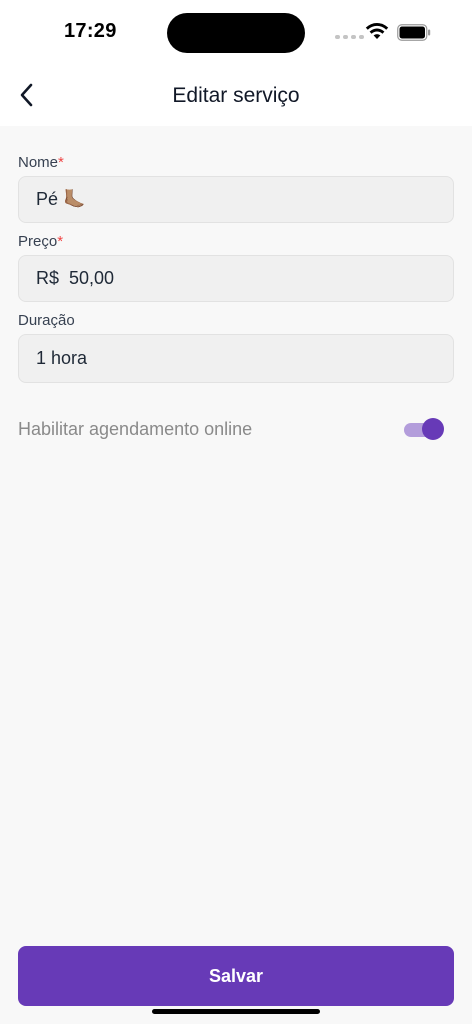 The image size is (472, 1024). I want to click on online-booking-row: Habilitar agendamento online, so click(236, 429).